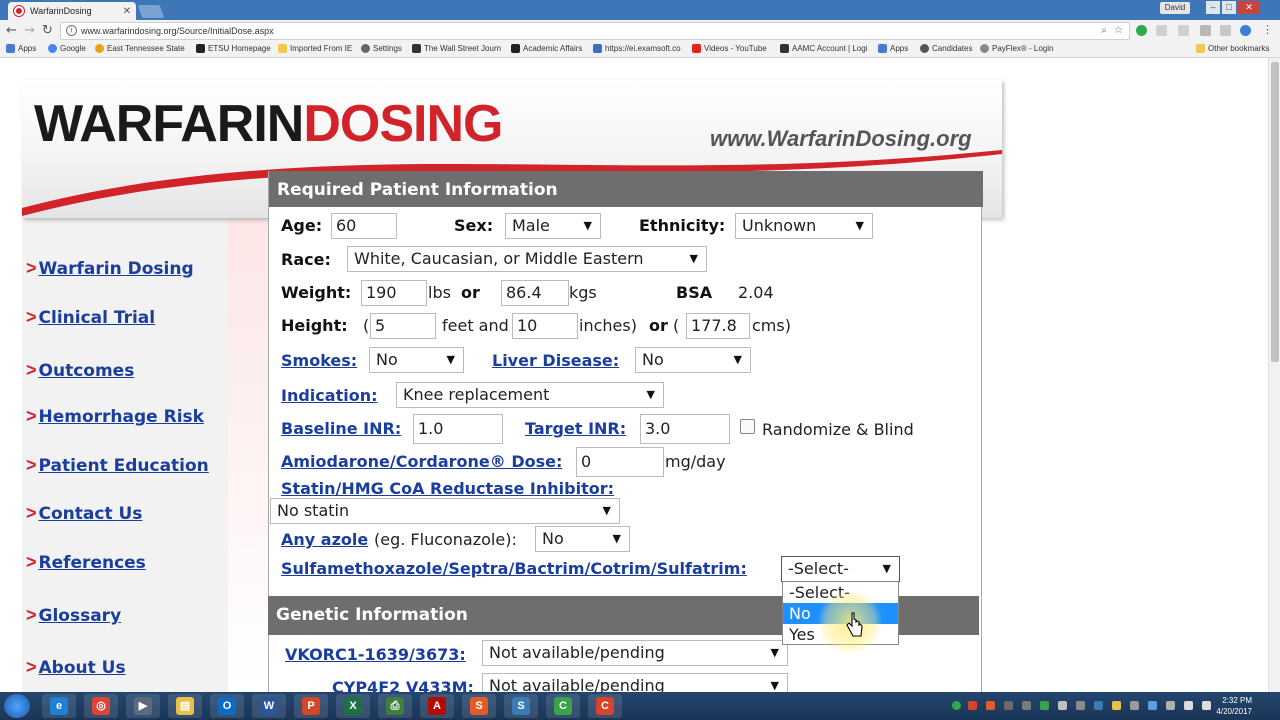 The height and width of the screenshot is (720, 1280). What do you see at coordinates (458, 429) in the screenshot?
I see `baseline-inr-input: 1.0` at bounding box center [458, 429].